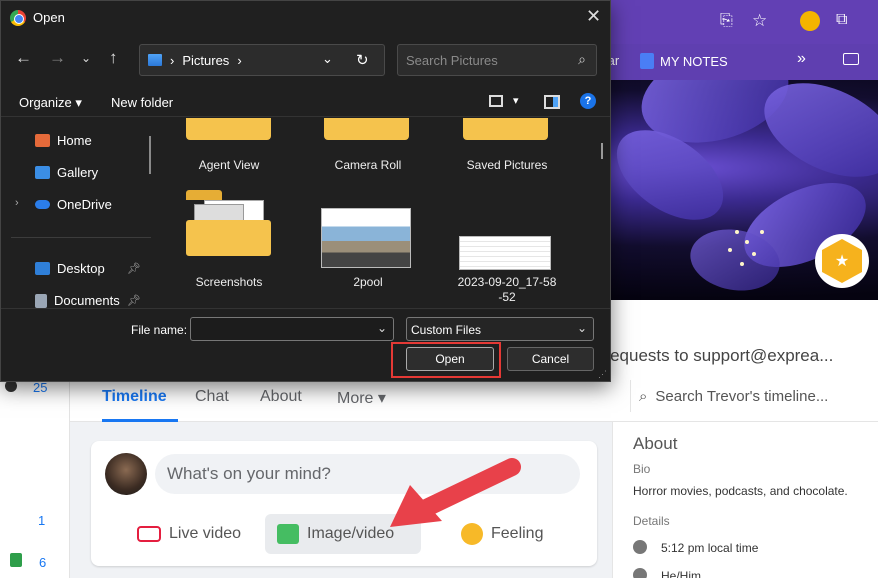 The image size is (878, 578). I want to click on details-label: Details, so click(651, 521).